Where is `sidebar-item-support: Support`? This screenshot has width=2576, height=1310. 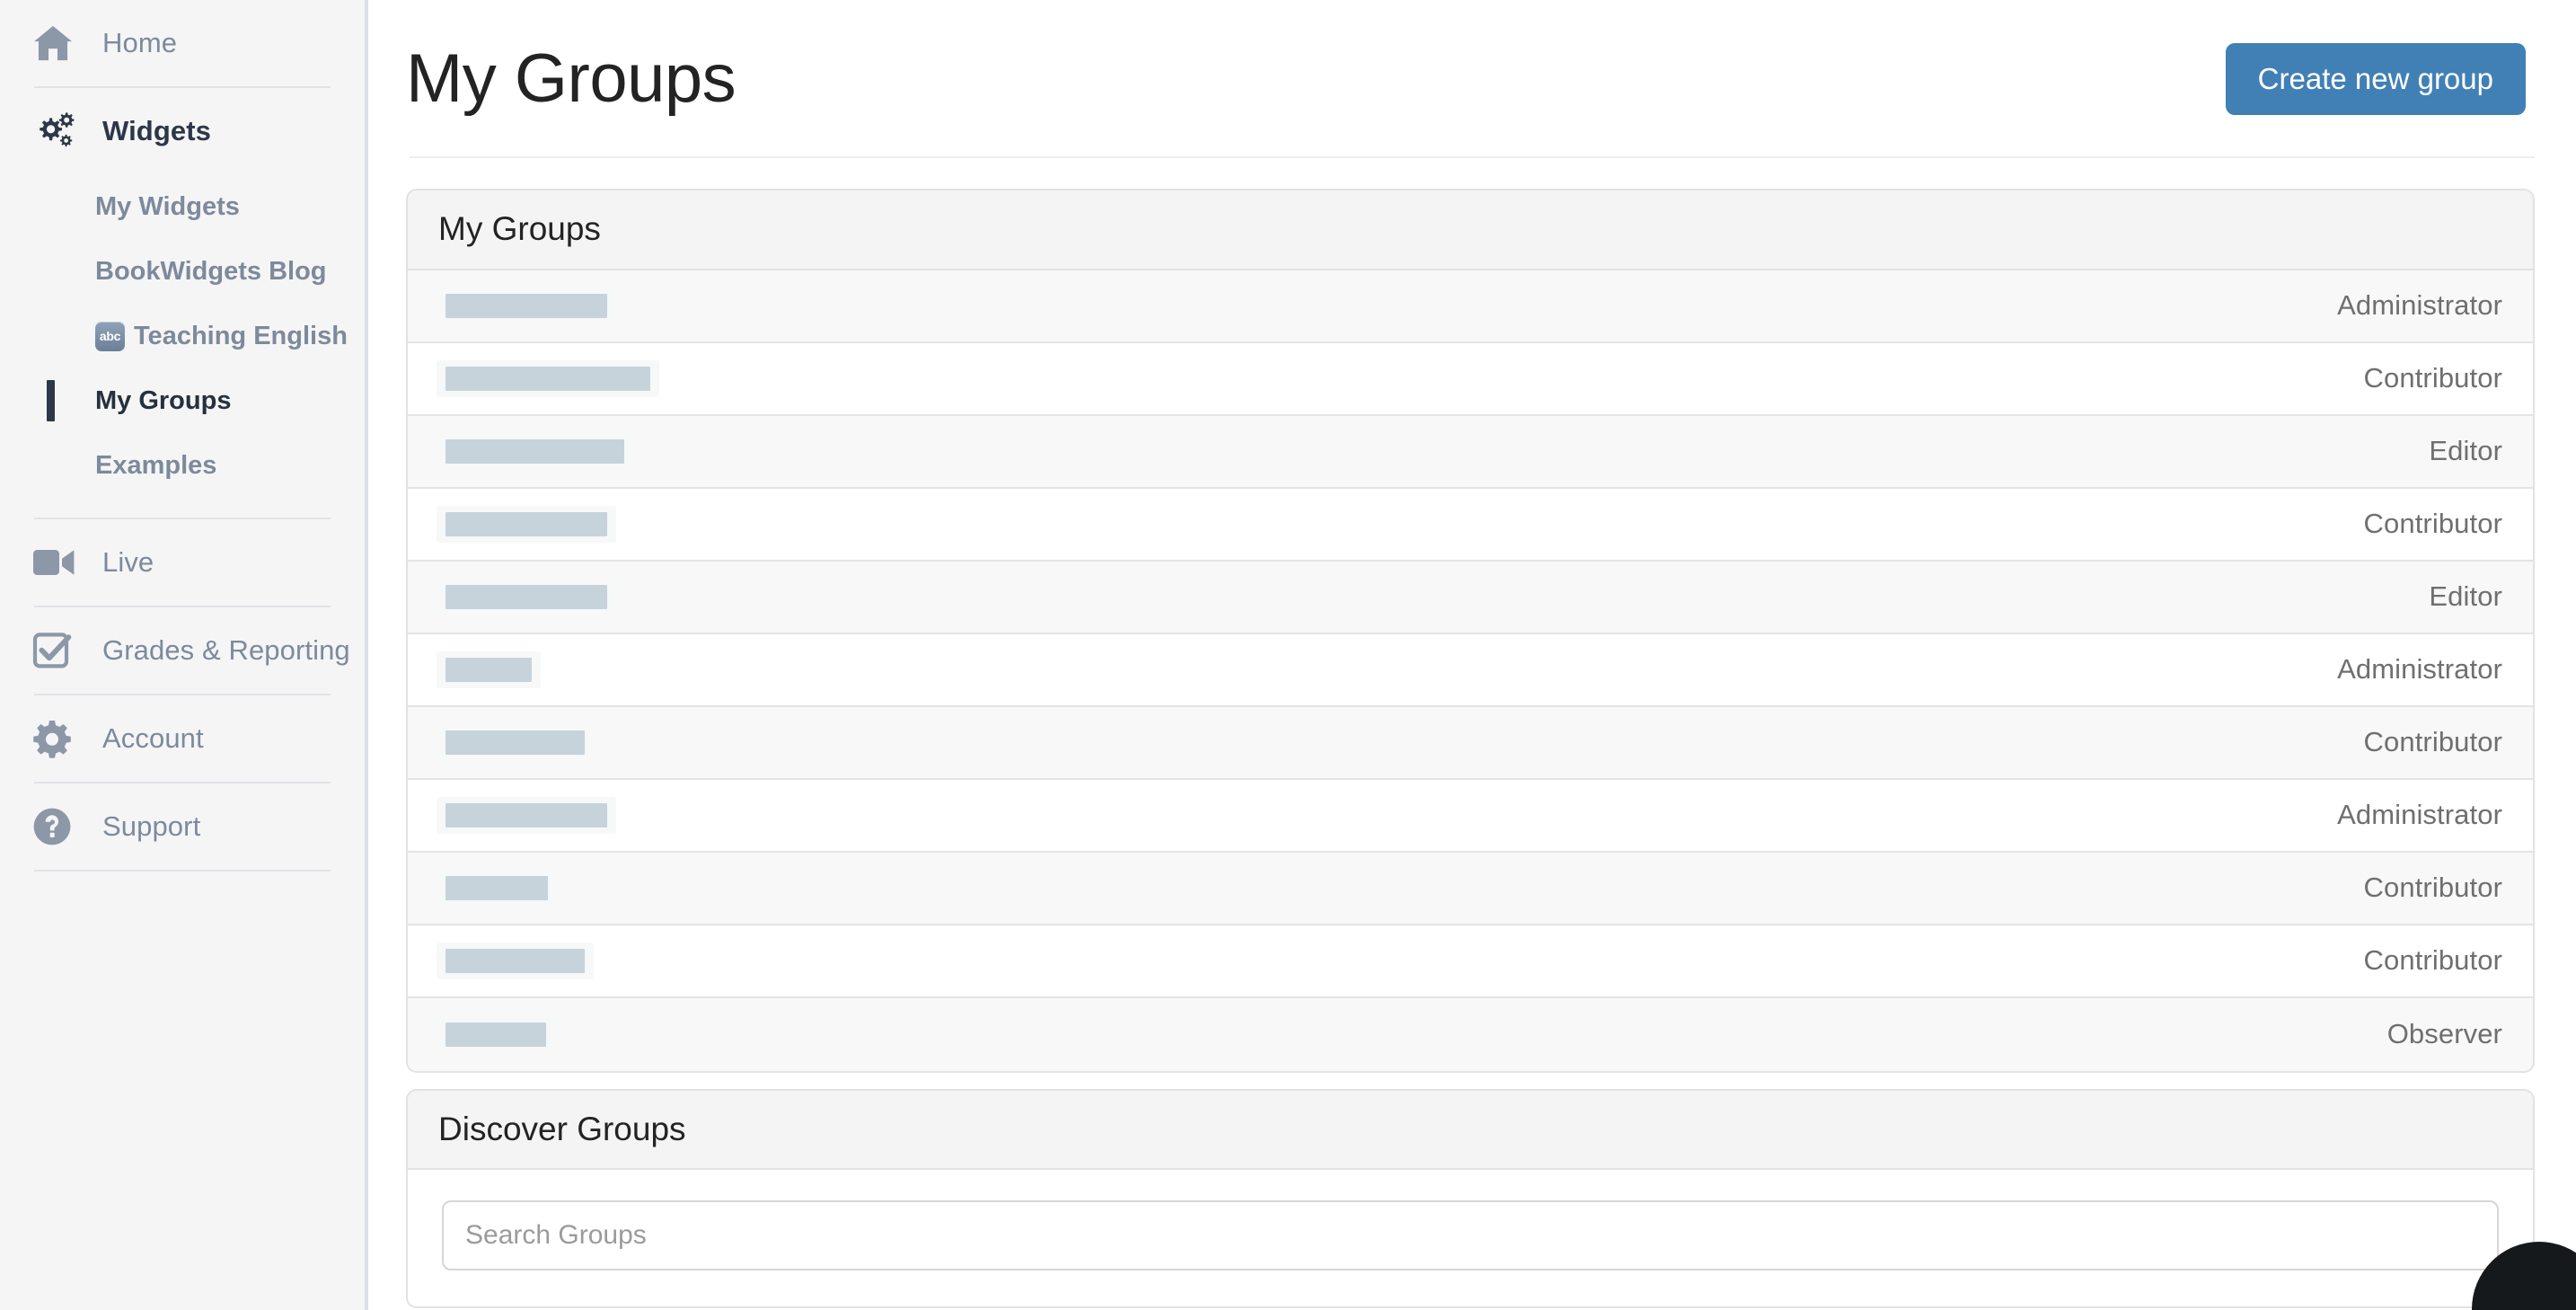
sidebar-item-support: Support is located at coordinates (182, 826).